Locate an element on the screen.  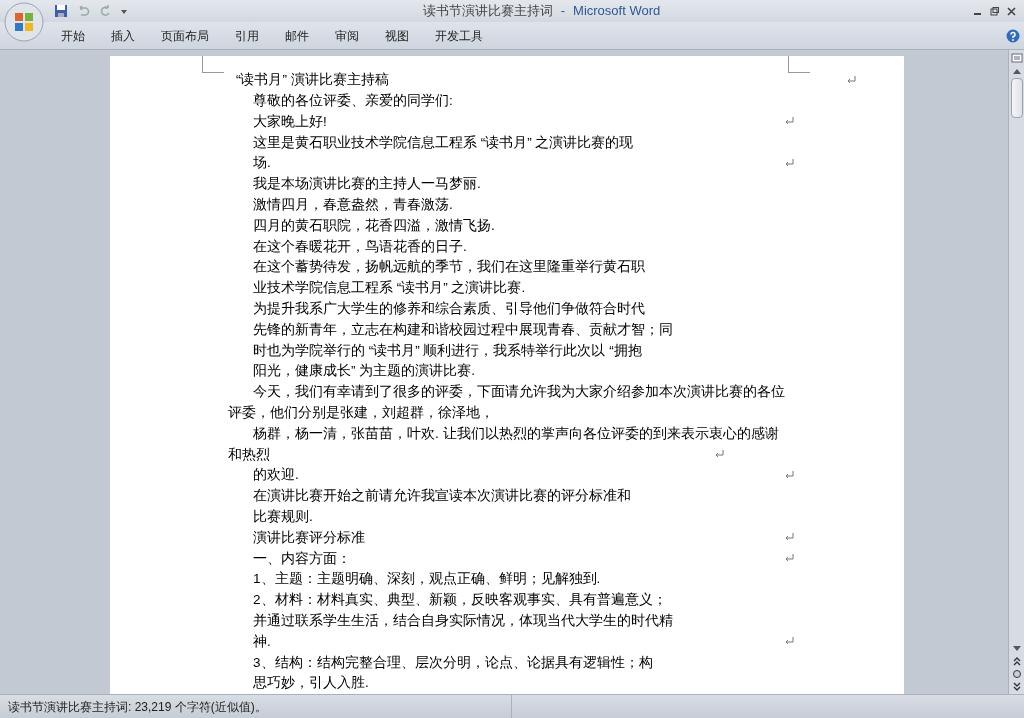
ribbon-tab: 插入 is located at coordinates (123, 35).